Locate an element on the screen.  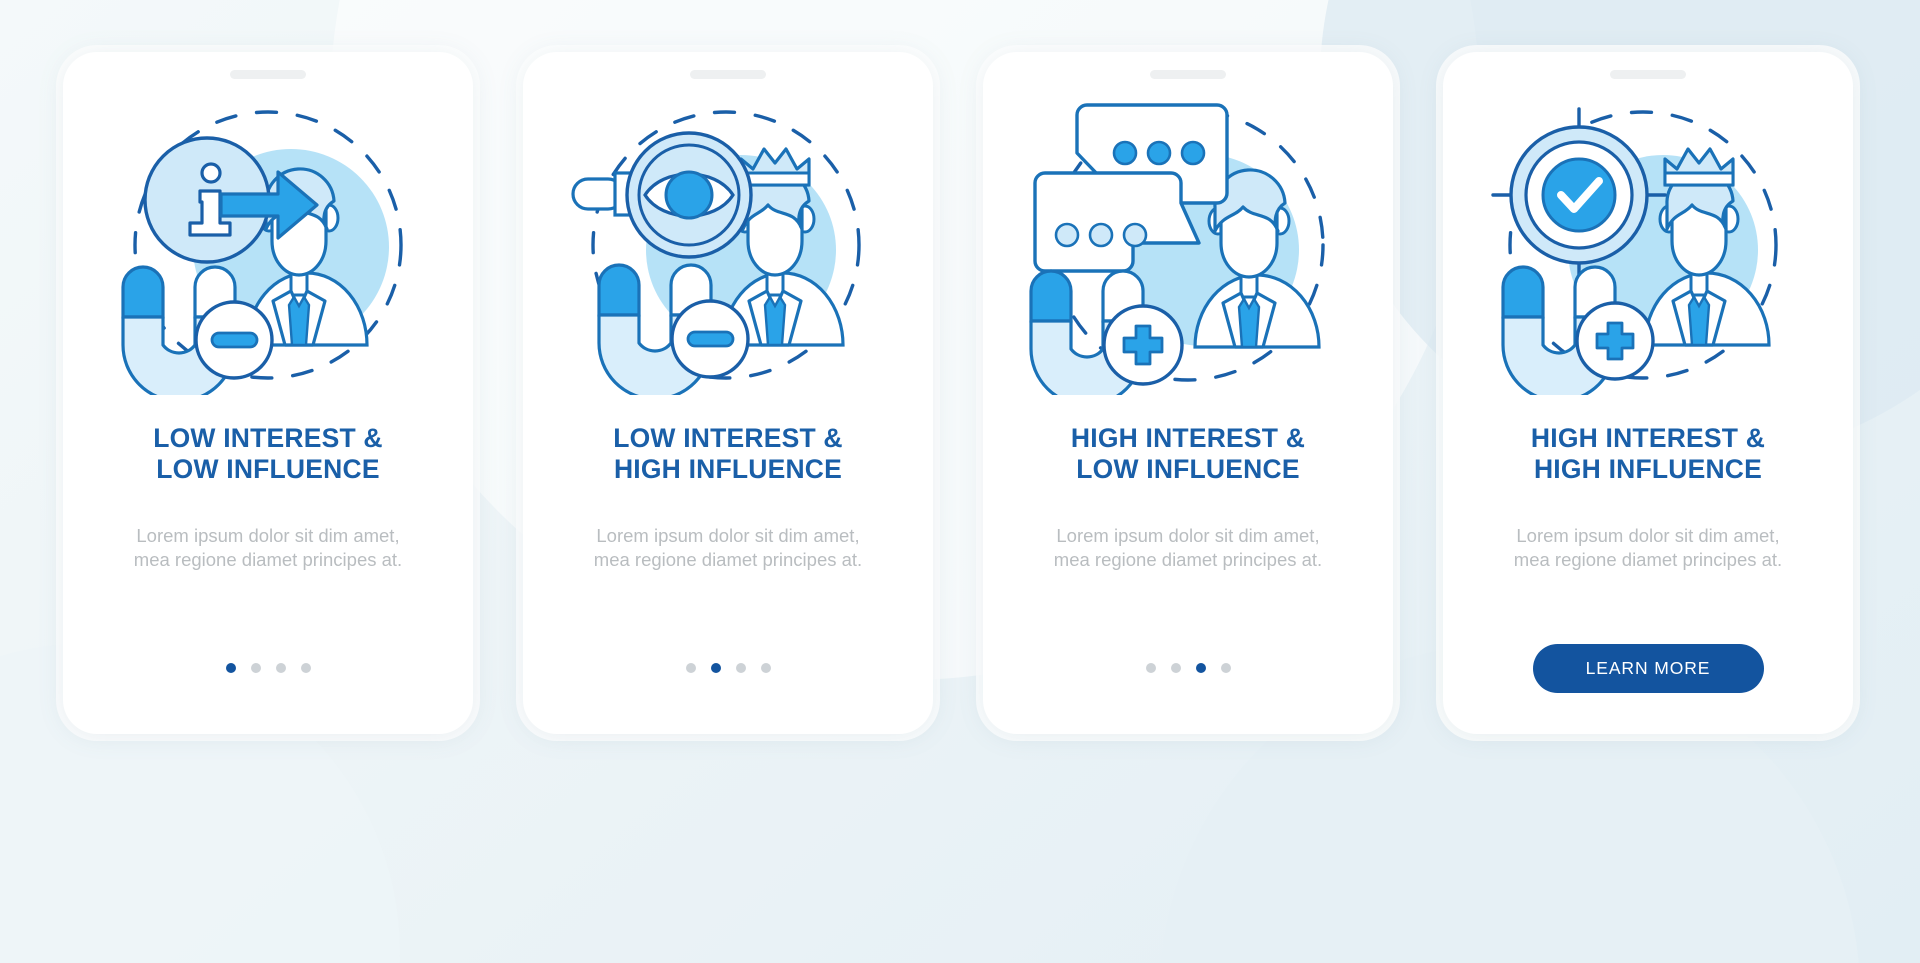
screen-title: HIGH INTEREST & HIGH INFLUENCE is located at coordinates (1648, 454).